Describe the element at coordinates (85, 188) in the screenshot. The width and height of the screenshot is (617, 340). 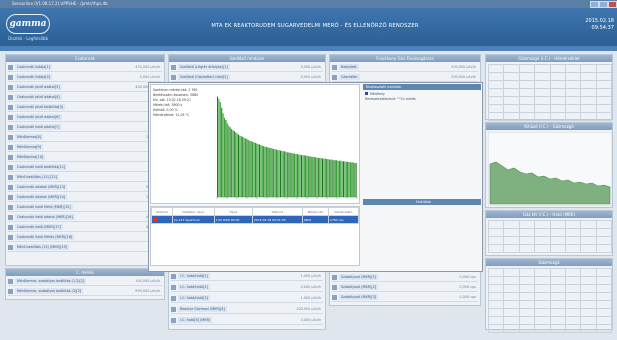
I see `list-item: Csatornák adatok (MKR)[13]900,000` at that location.